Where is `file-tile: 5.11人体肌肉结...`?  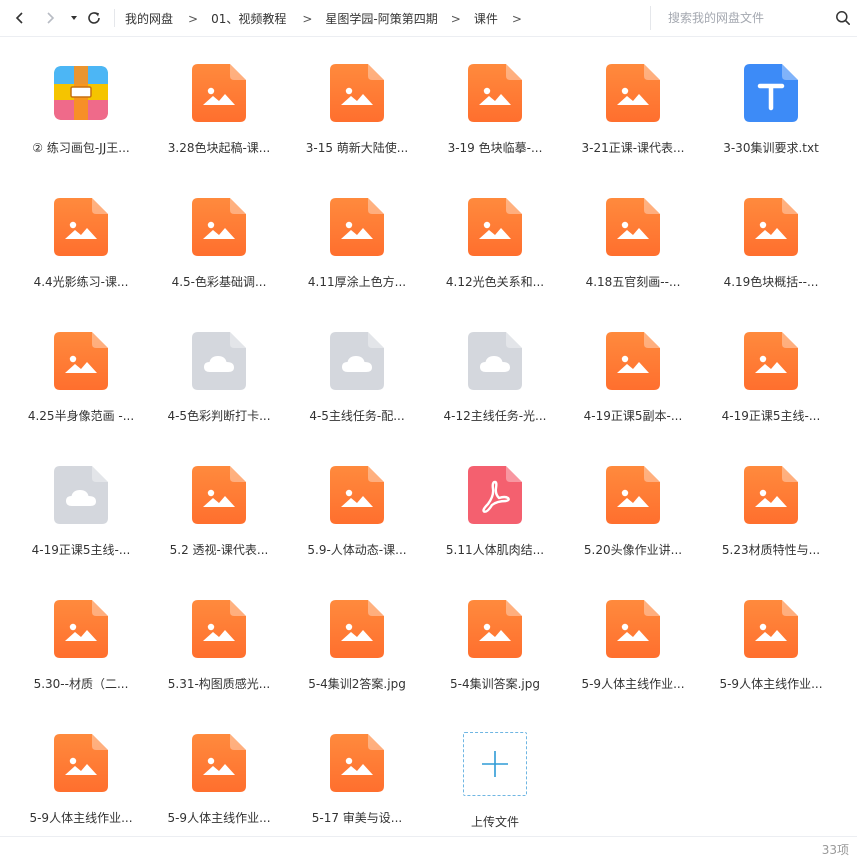
file-tile: 5.11人体肌肉结... is located at coordinates (495, 514).